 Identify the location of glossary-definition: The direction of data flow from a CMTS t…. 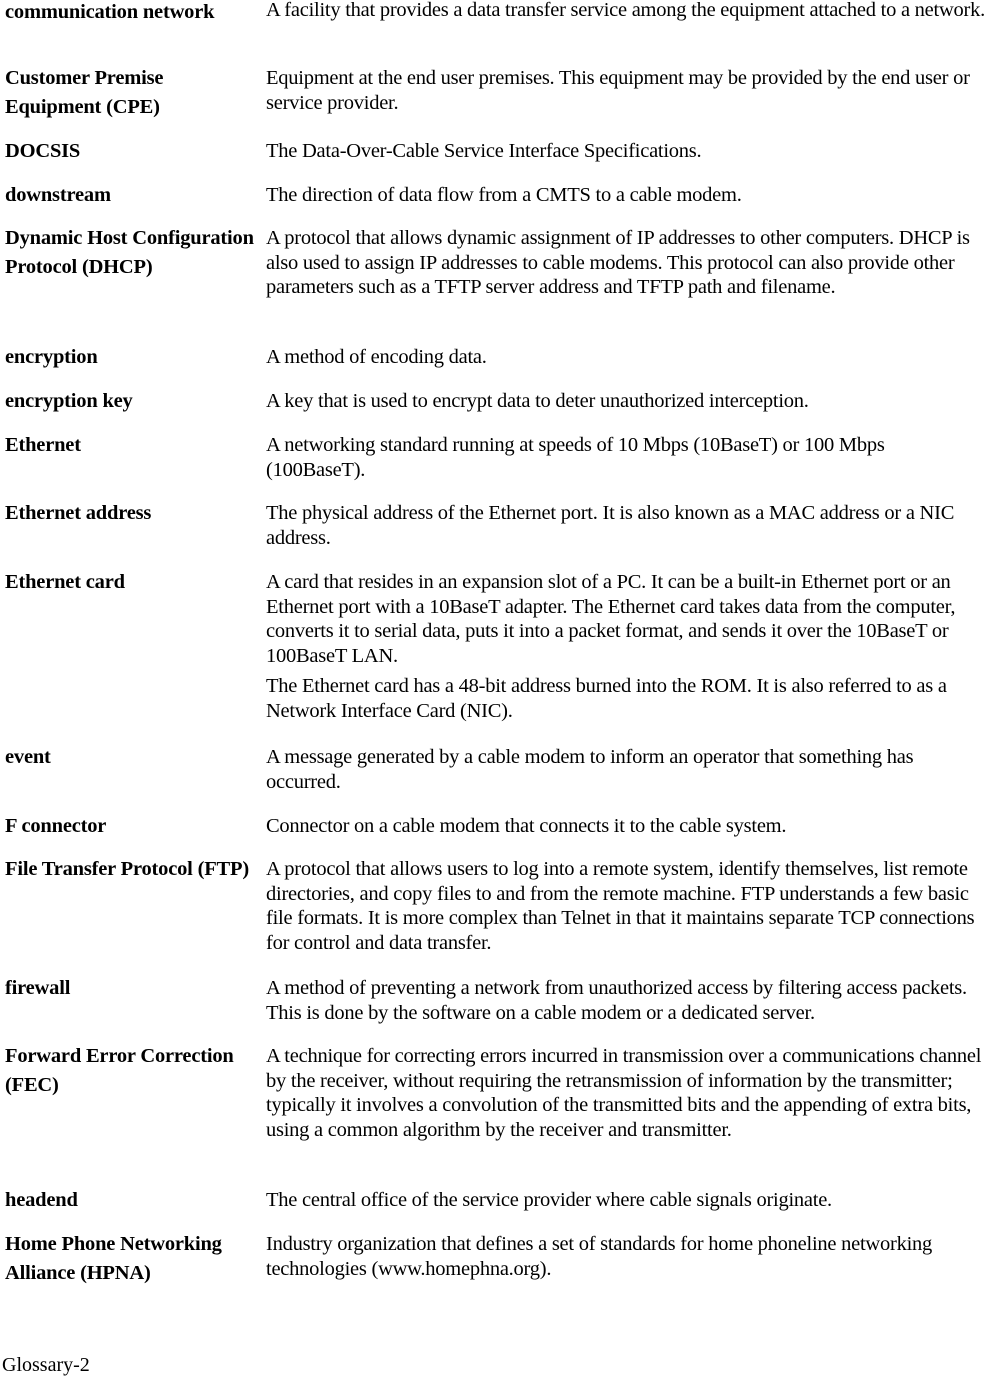
(625, 195).